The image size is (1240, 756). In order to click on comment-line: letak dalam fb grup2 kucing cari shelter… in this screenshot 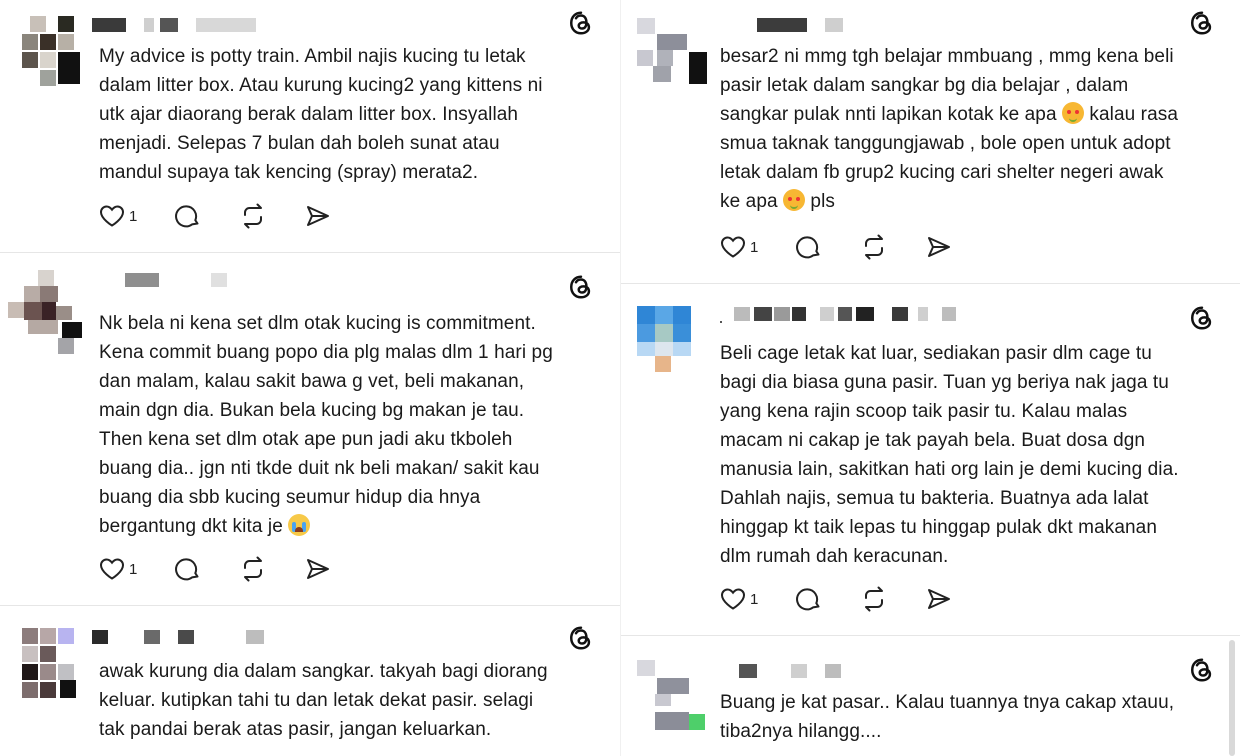, I will do `click(942, 172)`.